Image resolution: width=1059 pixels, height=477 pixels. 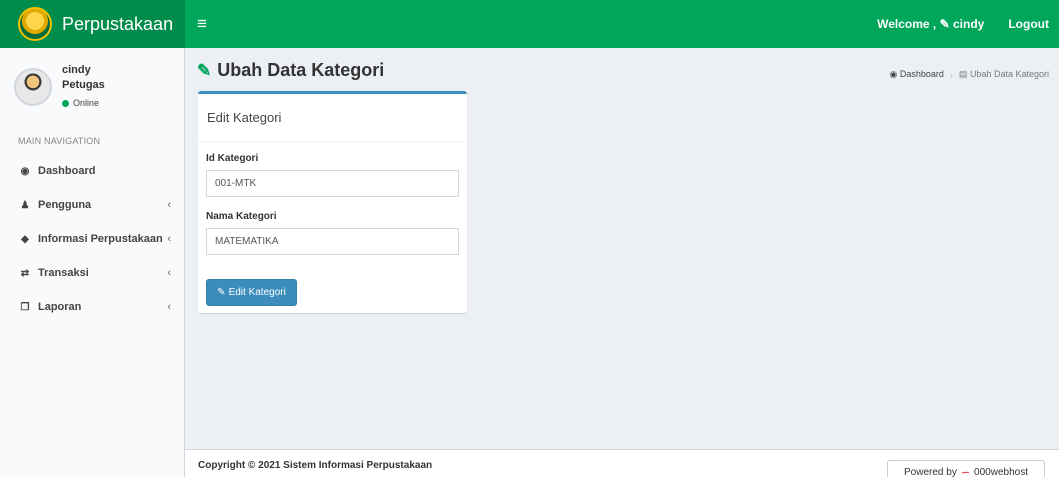 I want to click on welcome-user-name: cindy, so click(x=969, y=24).